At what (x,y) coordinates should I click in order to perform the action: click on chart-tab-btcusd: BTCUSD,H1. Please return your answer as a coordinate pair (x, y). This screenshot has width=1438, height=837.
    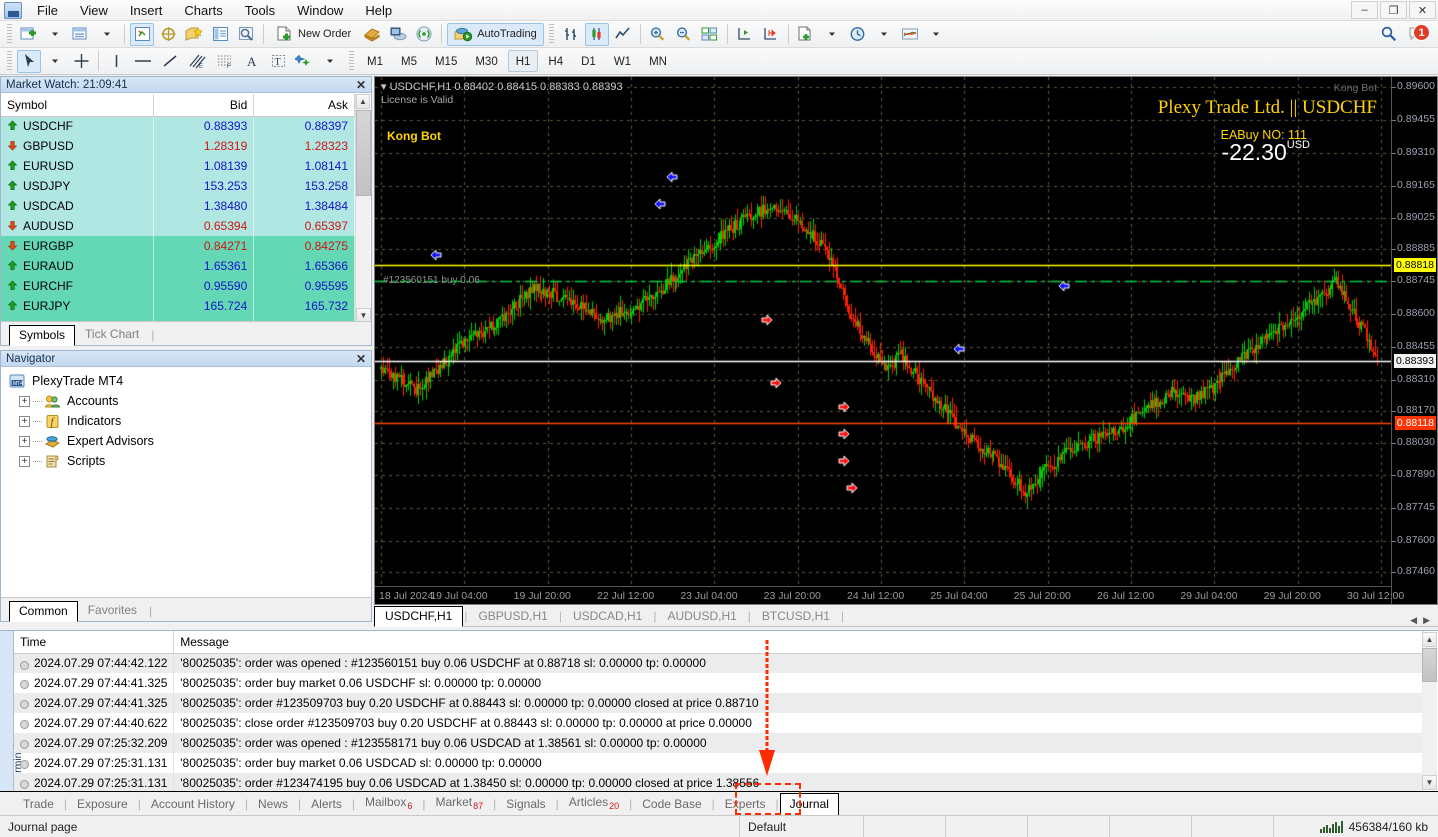
    Looking at the image, I should click on (796, 616).